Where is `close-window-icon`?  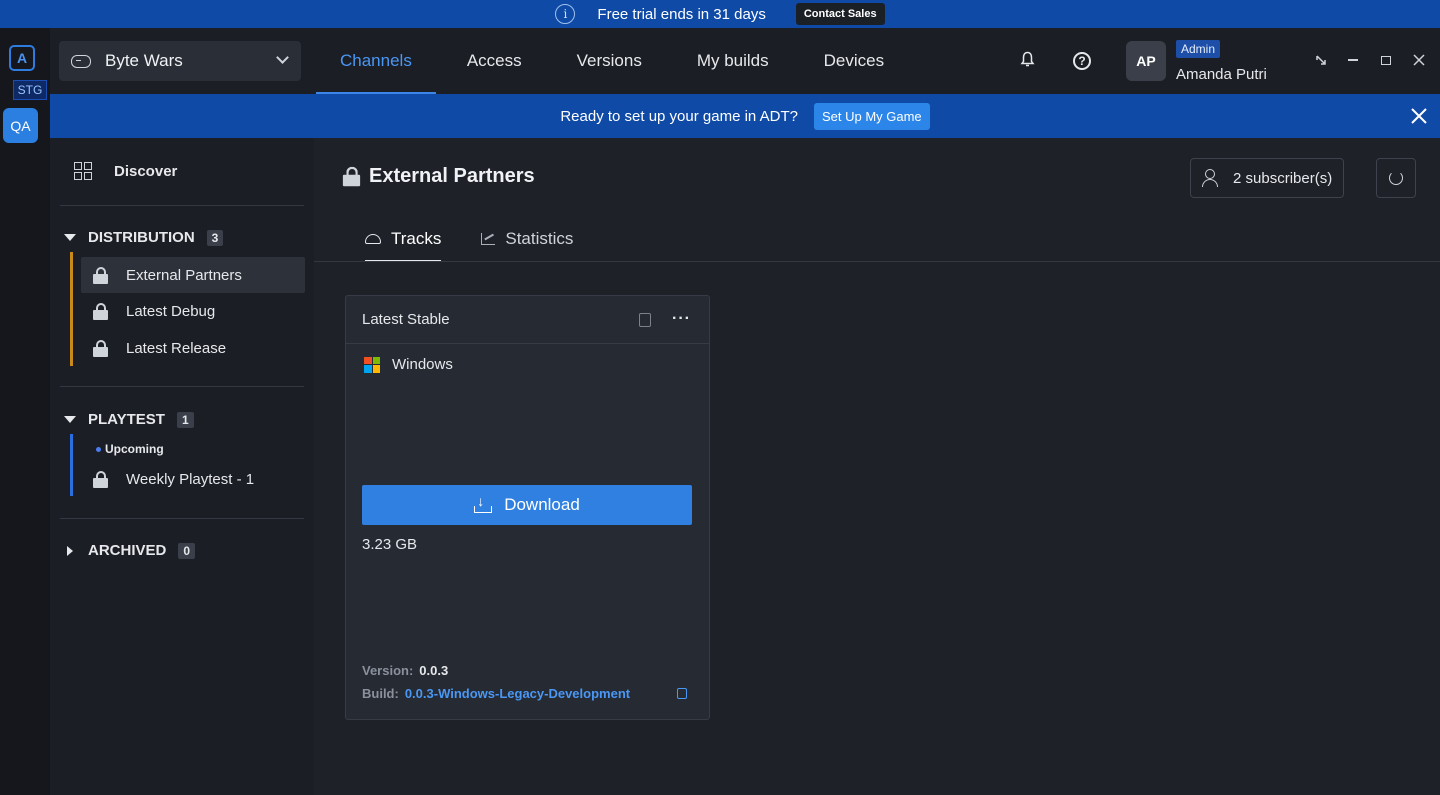 close-window-icon is located at coordinates (1419, 60).